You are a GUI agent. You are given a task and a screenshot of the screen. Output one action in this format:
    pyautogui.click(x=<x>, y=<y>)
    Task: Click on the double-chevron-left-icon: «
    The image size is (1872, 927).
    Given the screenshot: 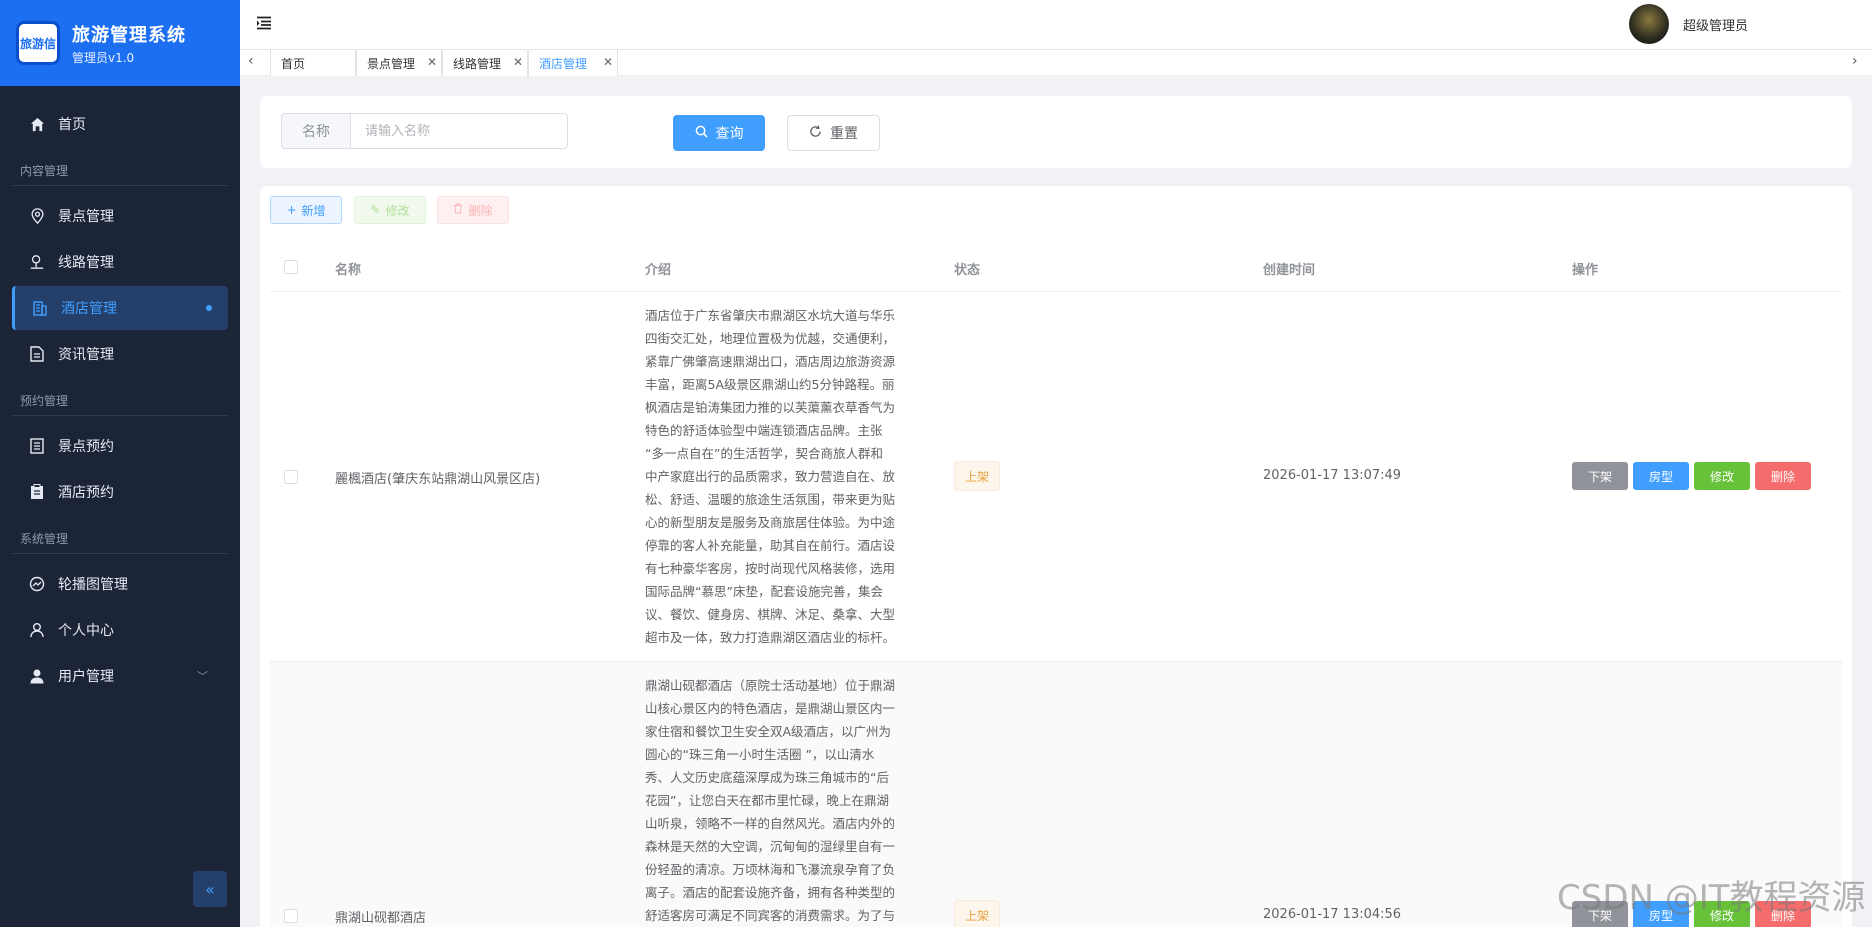 What is the action you would take?
    pyautogui.click(x=210, y=889)
    